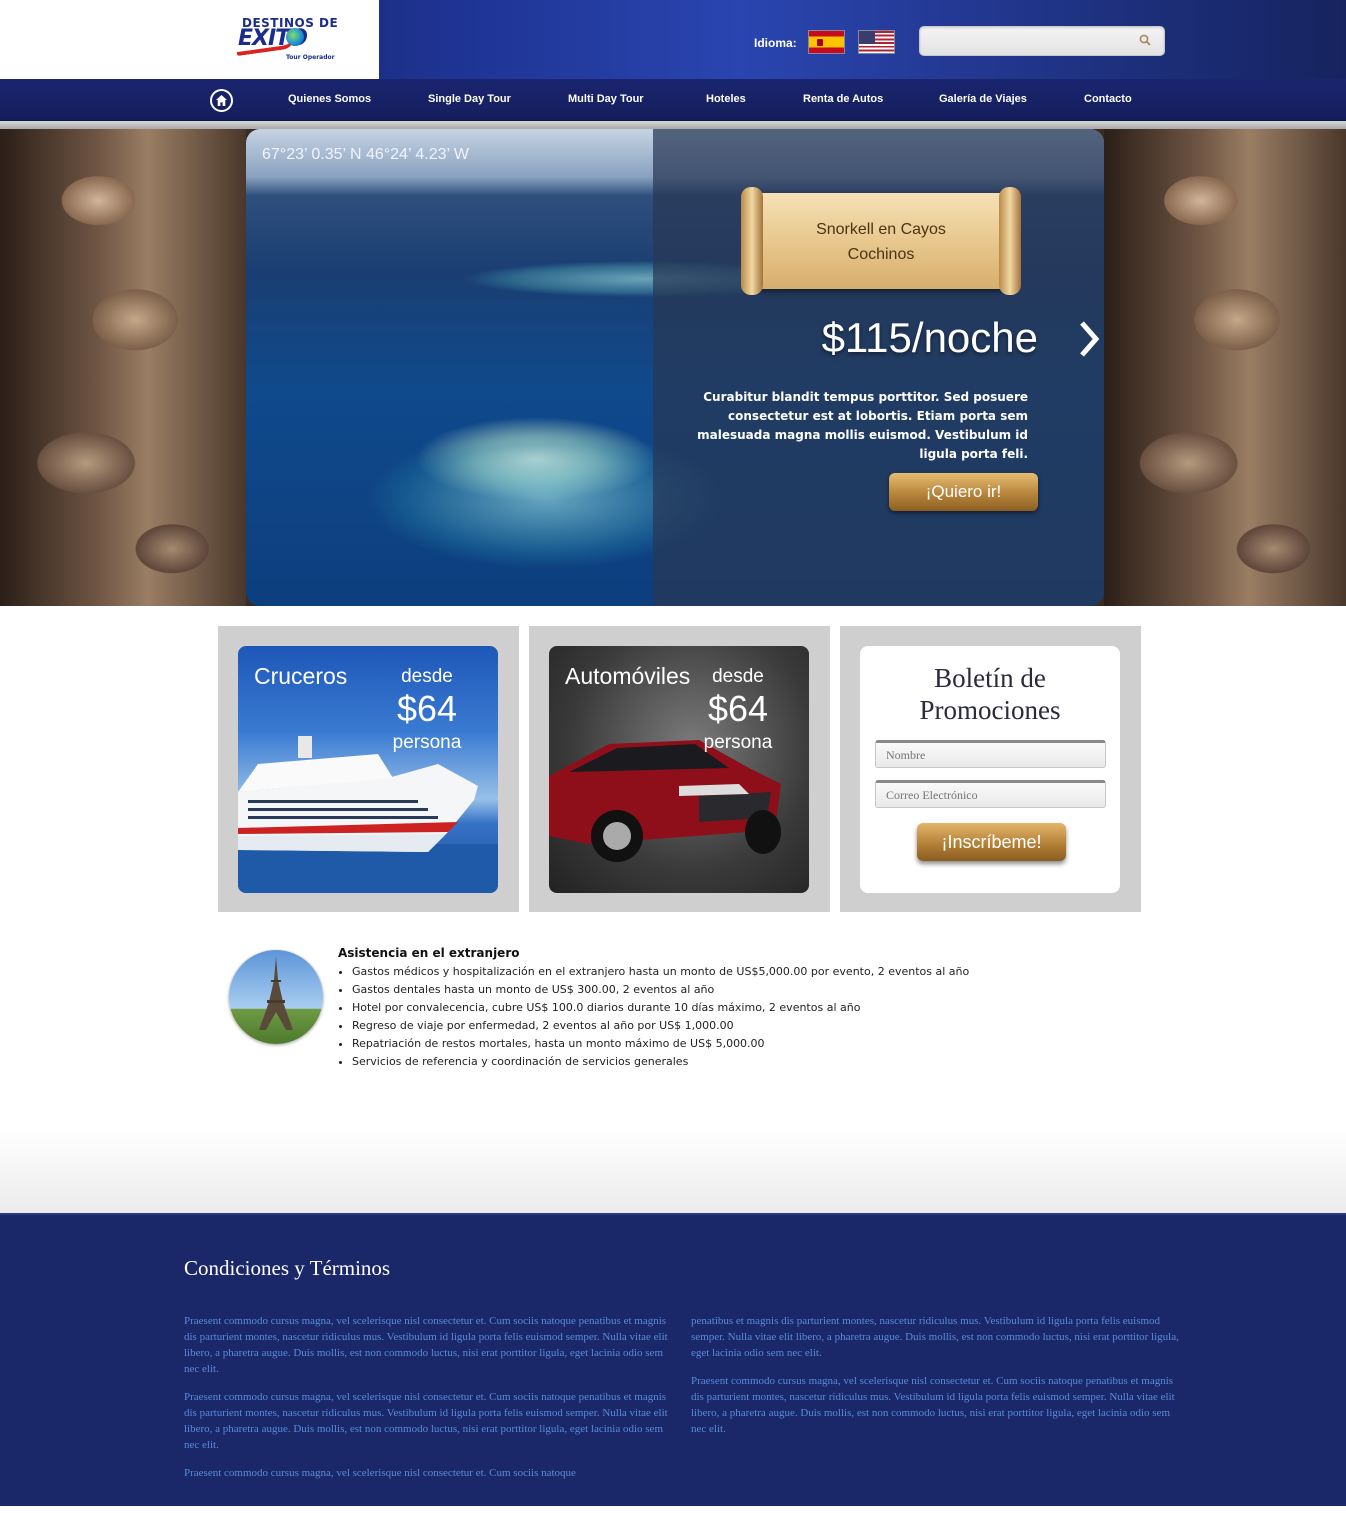 The image size is (1346, 1513). Describe the element at coordinates (301, 676) in the screenshot. I see `cruceros-title: Cruceros` at that location.